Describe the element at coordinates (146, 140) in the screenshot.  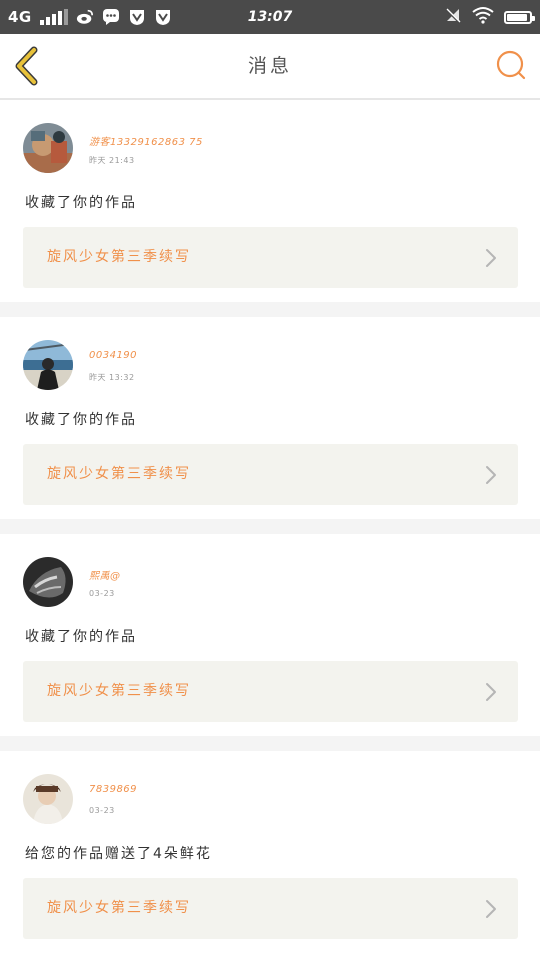
I see `username: 游客13329162863 75` at that location.